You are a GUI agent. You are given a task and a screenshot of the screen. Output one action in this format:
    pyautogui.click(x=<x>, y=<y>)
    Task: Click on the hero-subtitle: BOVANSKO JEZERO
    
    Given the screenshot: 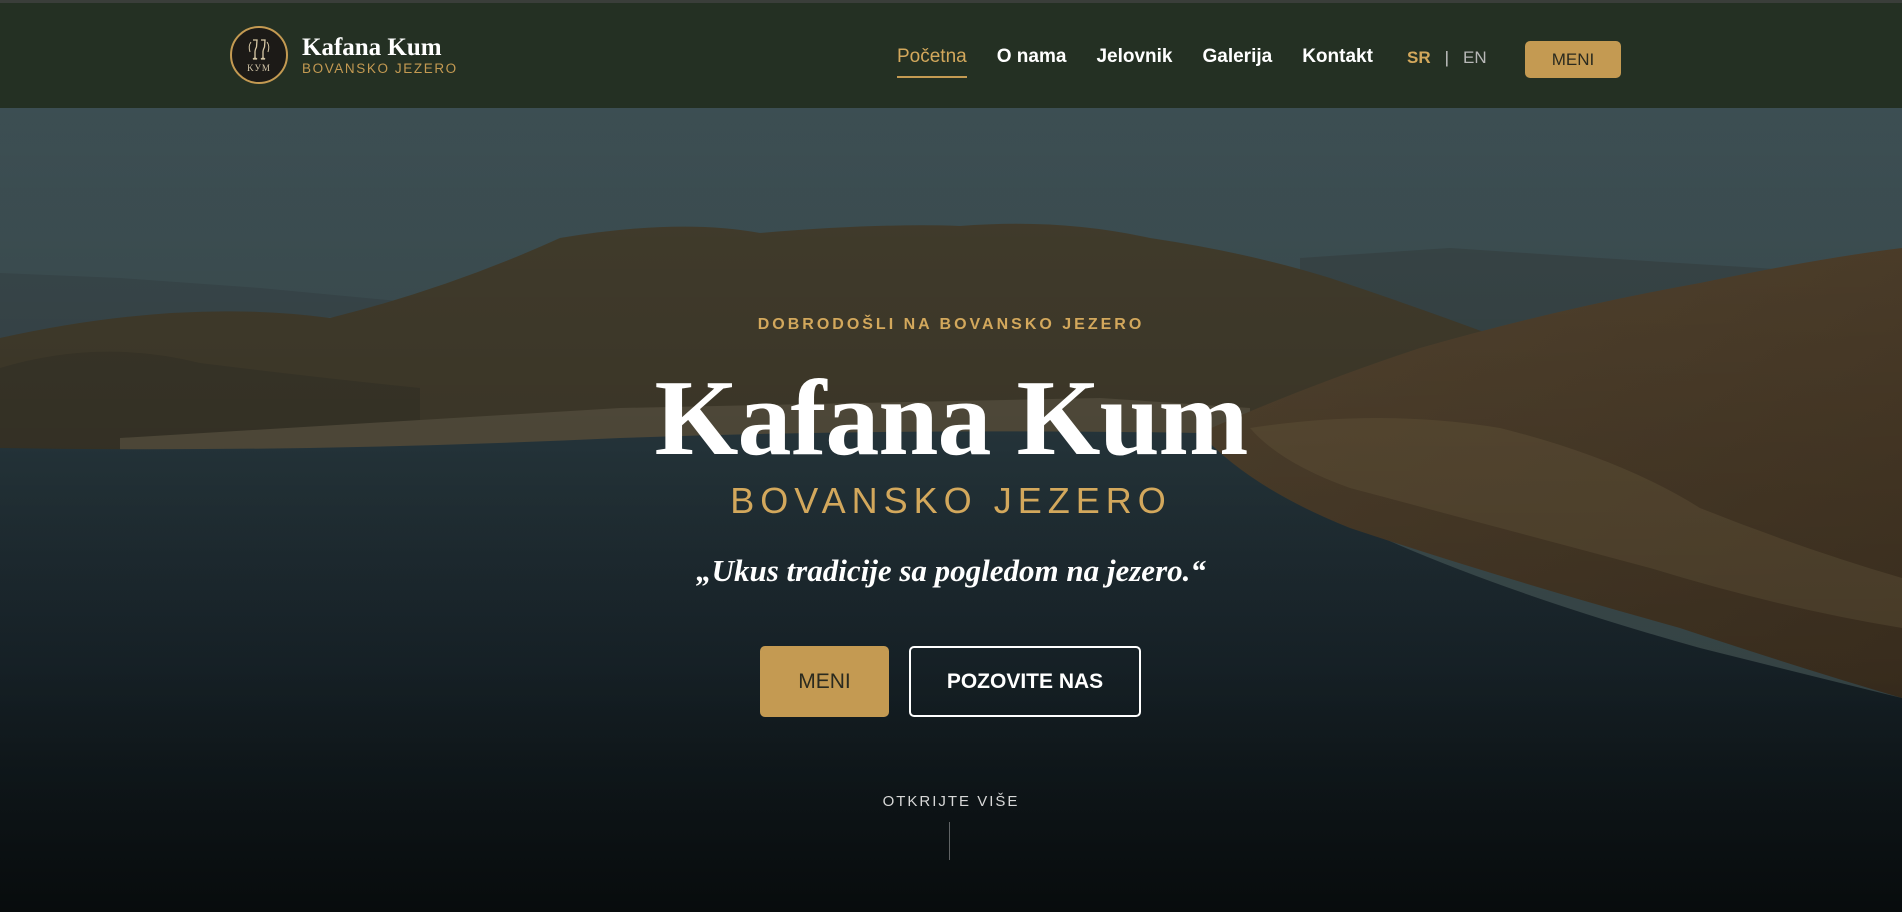 What is the action you would take?
    pyautogui.click(x=951, y=500)
    